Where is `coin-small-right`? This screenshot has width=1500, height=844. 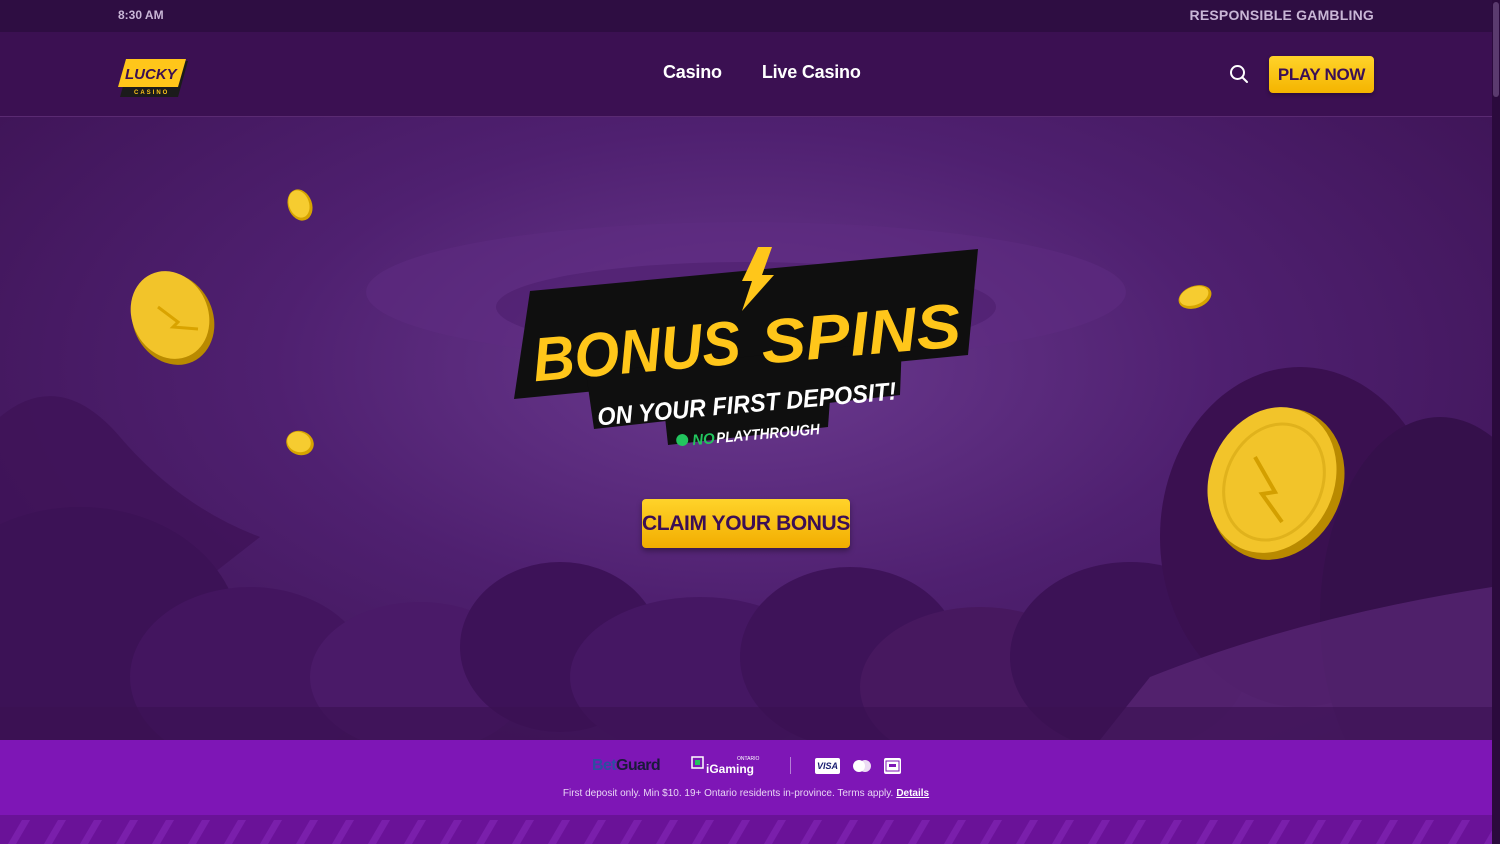
coin-small-right is located at coordinates (1195, 297).